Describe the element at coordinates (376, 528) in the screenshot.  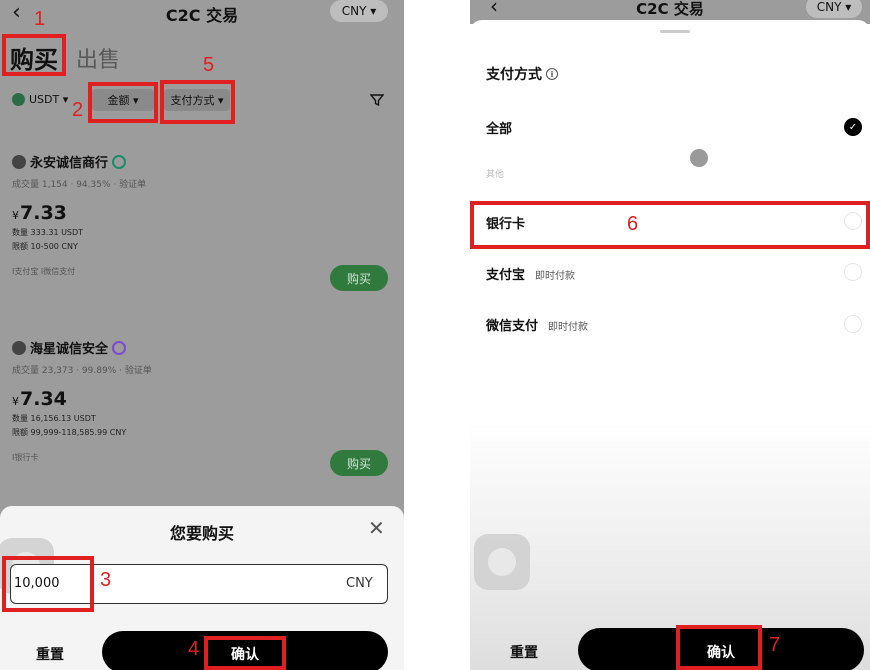
I see `close-icon: ✕` at that location.